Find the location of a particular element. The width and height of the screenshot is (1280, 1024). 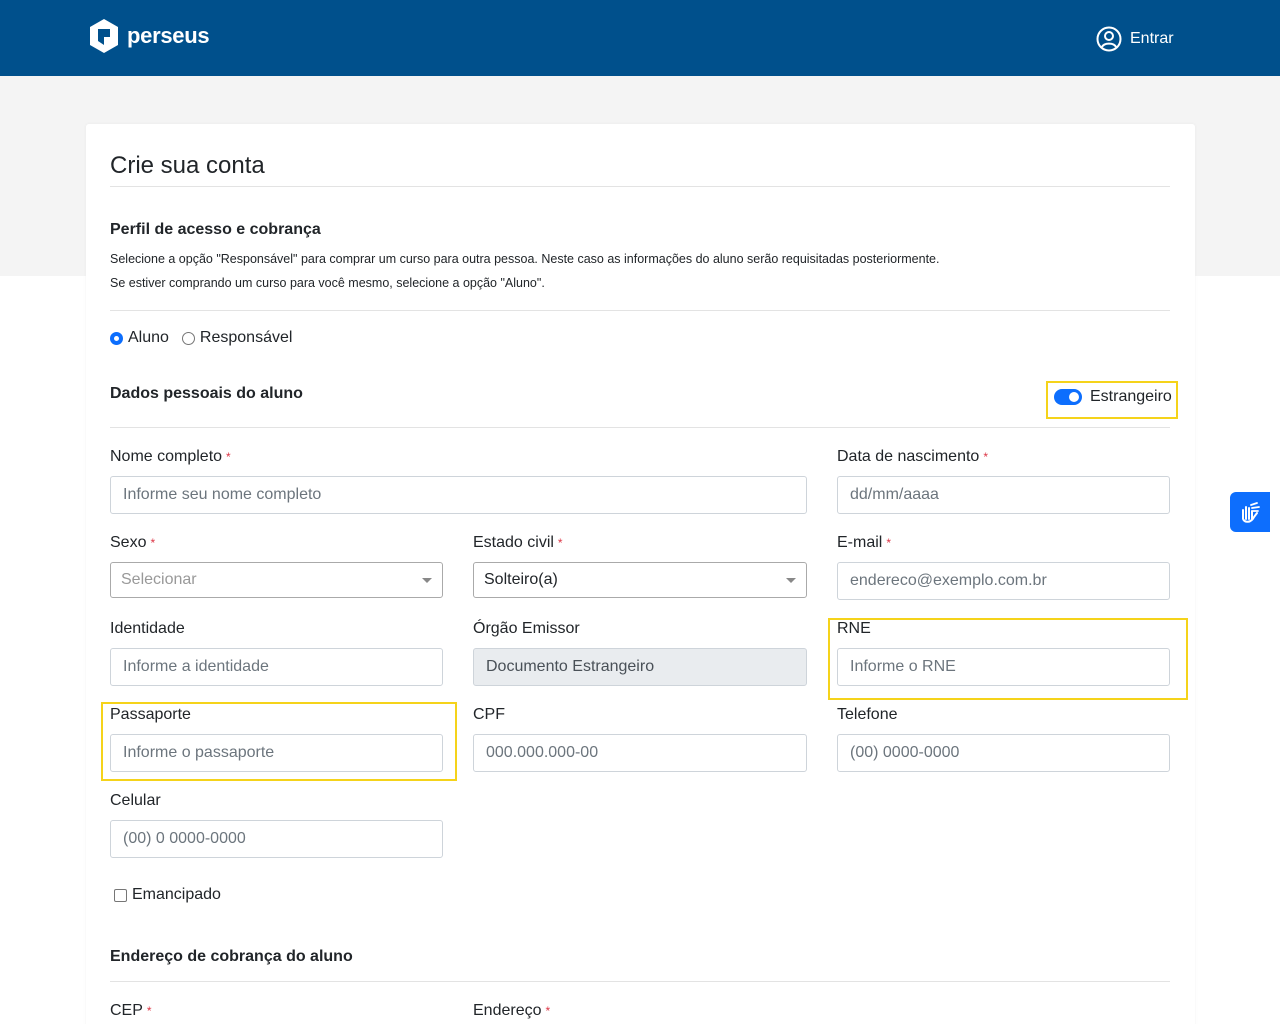

marital-status-select: Solteiro(a) is located at coordinates (640, 580).